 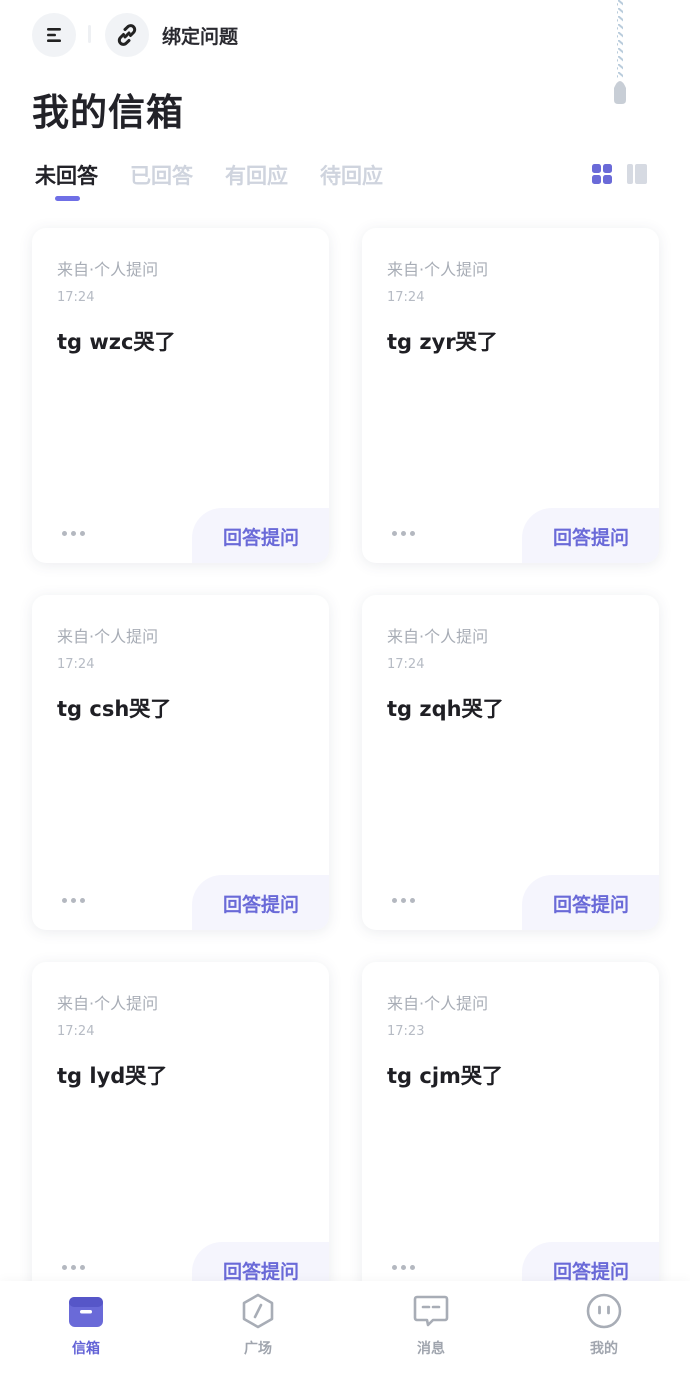 What do you see at coordinates (180, 762) in the screenshot?
I see `question-card: 来自·个人提问 17:24 tg csh哭了 回答提问` at bounding box center [180, 762].